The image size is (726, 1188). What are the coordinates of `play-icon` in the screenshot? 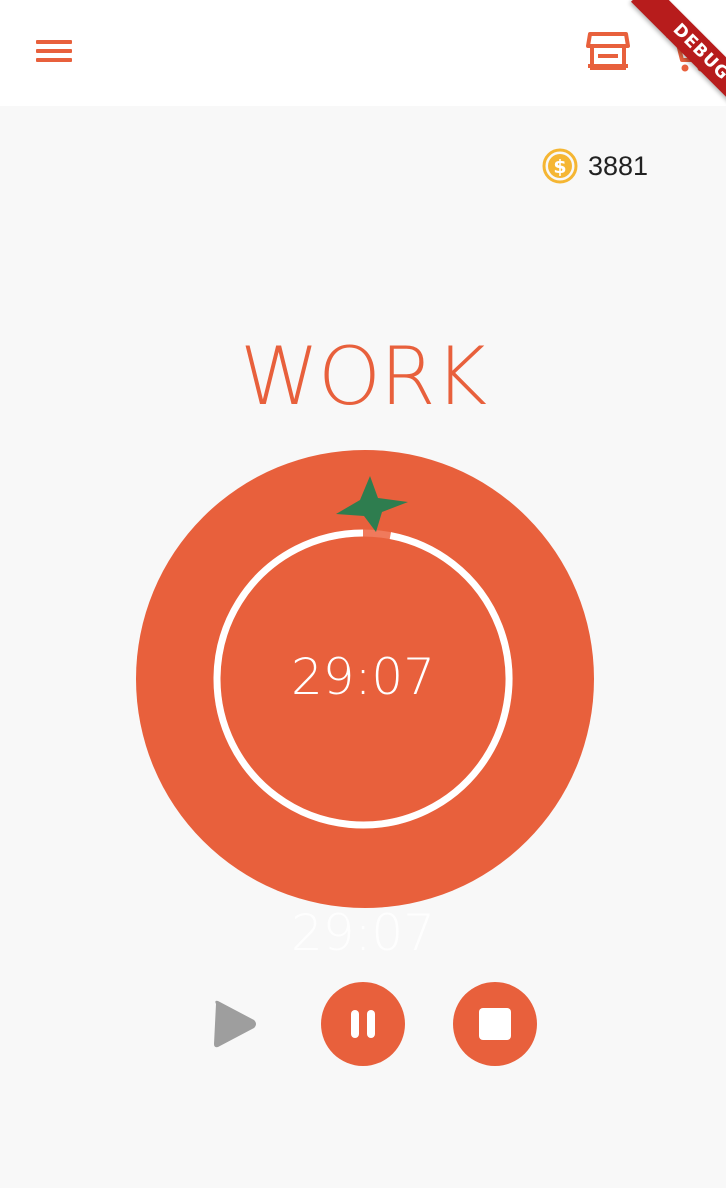 It's located at (235, 1024).